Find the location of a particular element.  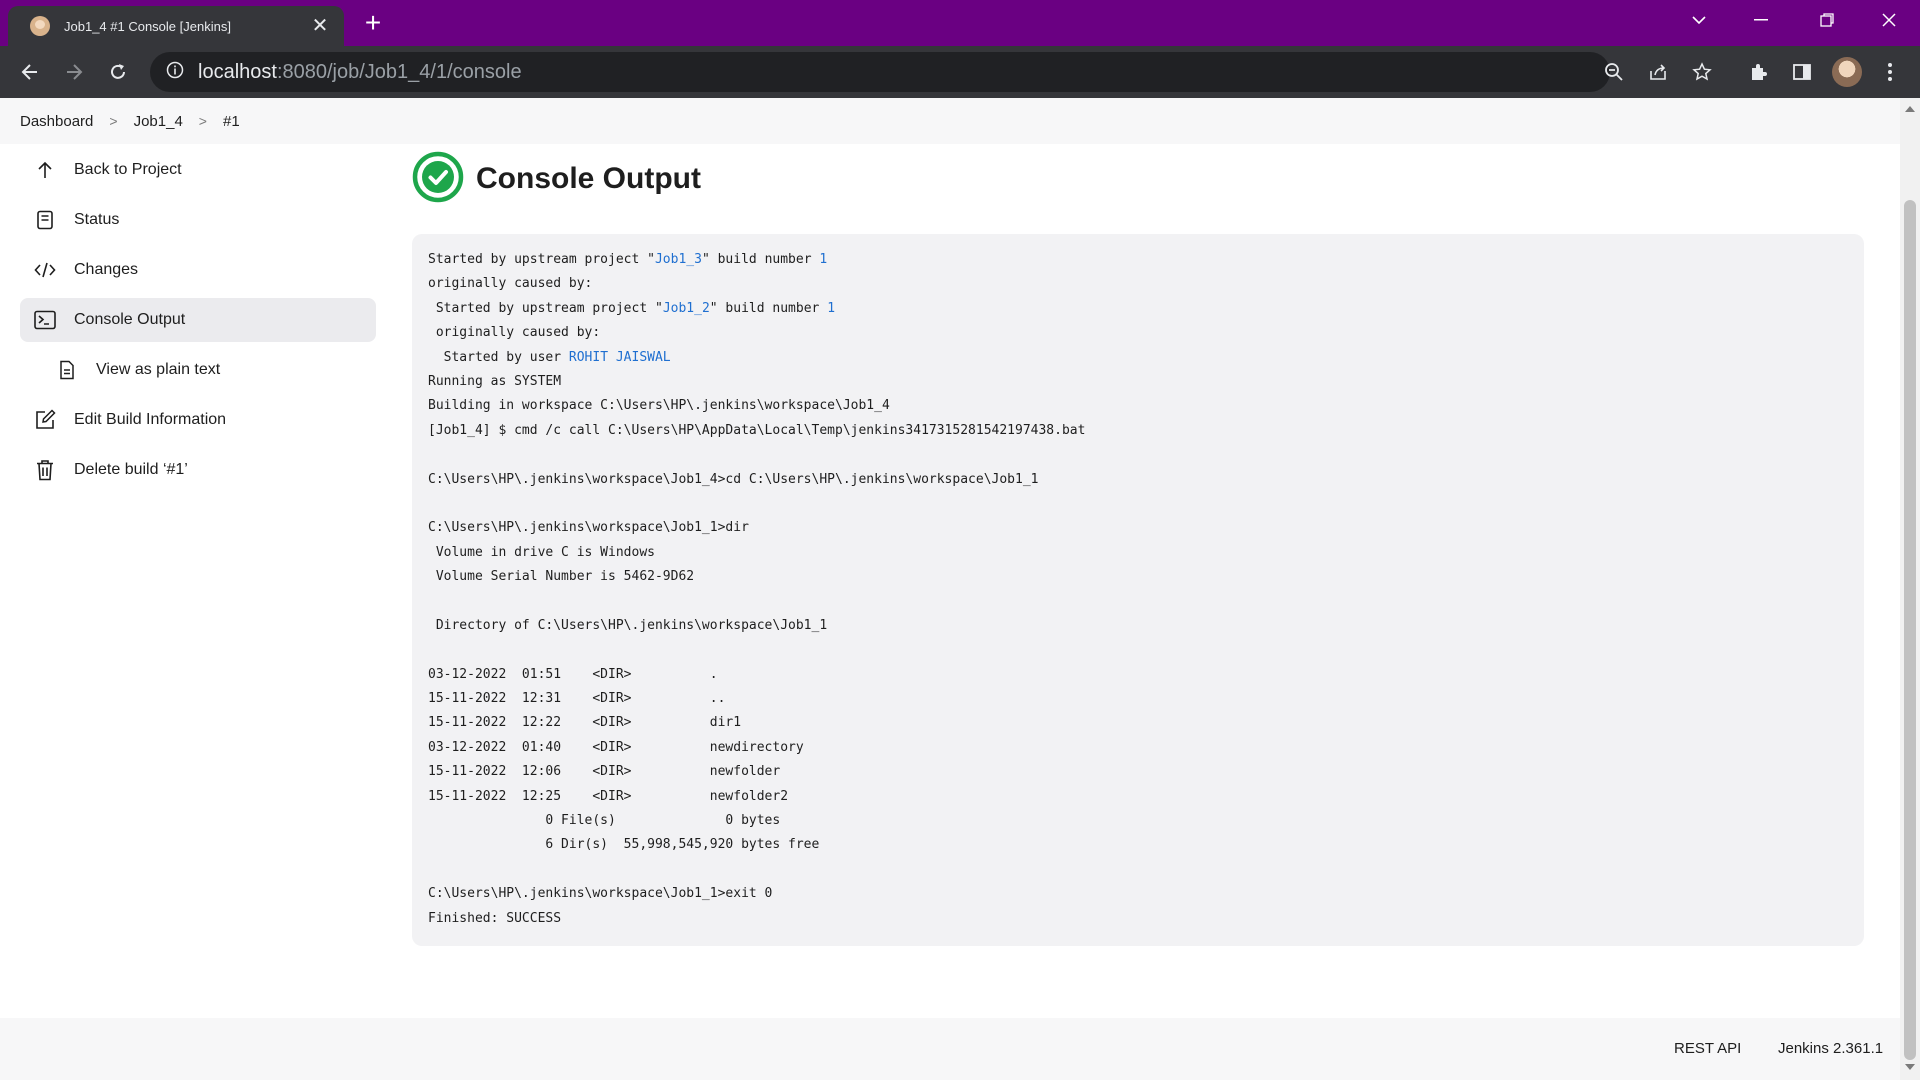

sidebar-item-label: View as plain text is located at coordinates (158, 369).